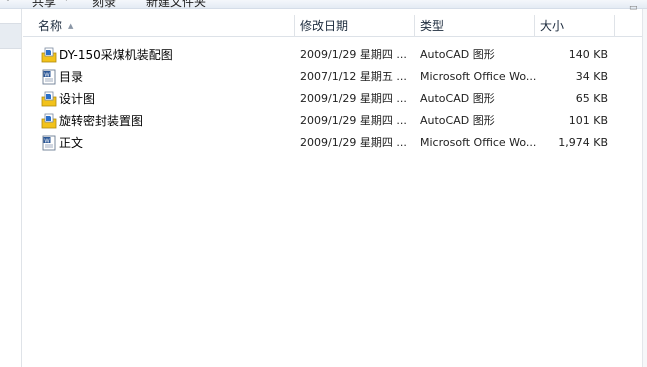  What do you see at coordinates (116, 55) in the screenshot?
I see `file-name: DY-150采煤机装配图` at bounding box center [116, 55].